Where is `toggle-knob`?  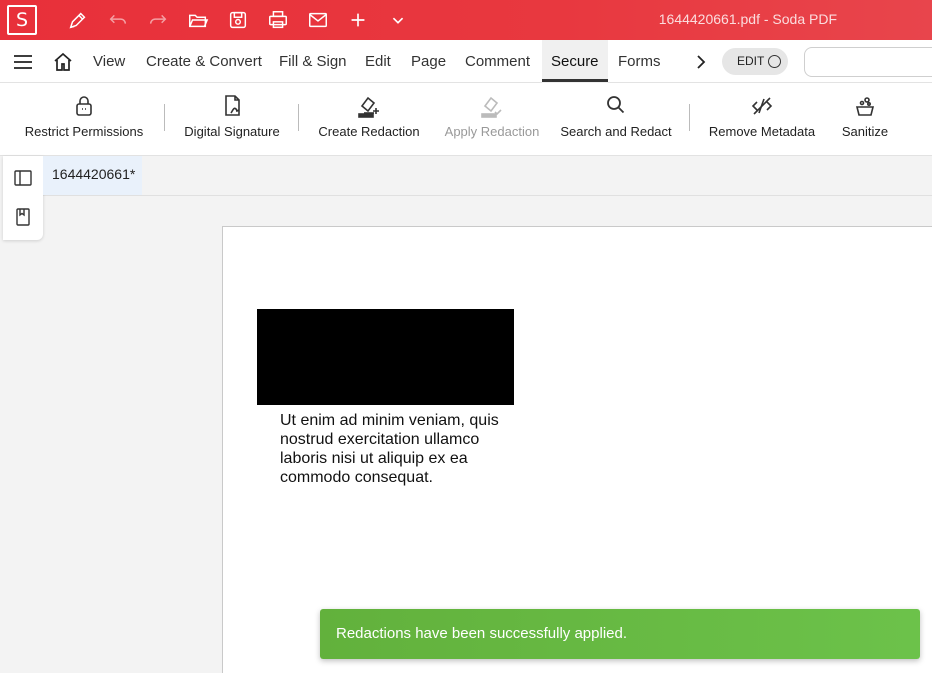
toggle-knob is located at coordinates (774, 61).